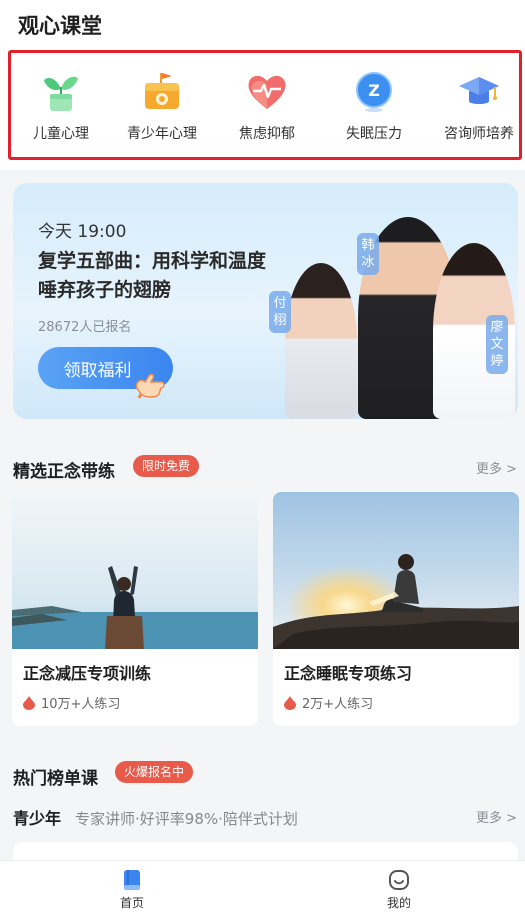 This screenshot has width=525, height=917. I want to click on banner-signup-count: 28672人已报名, so click(85, 327).